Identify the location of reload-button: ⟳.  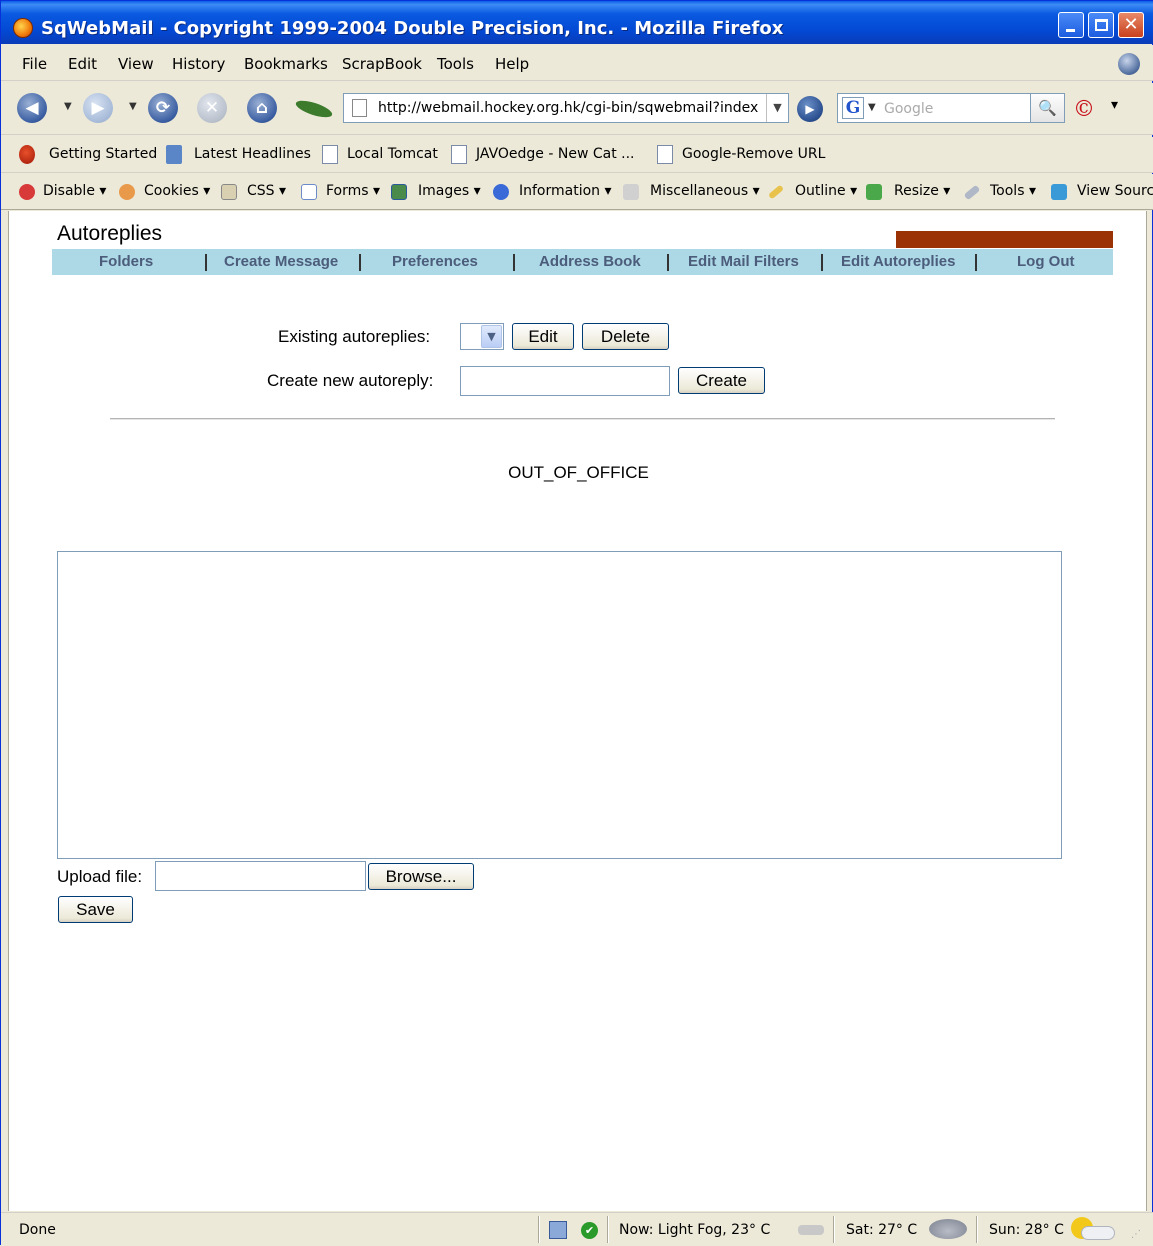
(163, 108).